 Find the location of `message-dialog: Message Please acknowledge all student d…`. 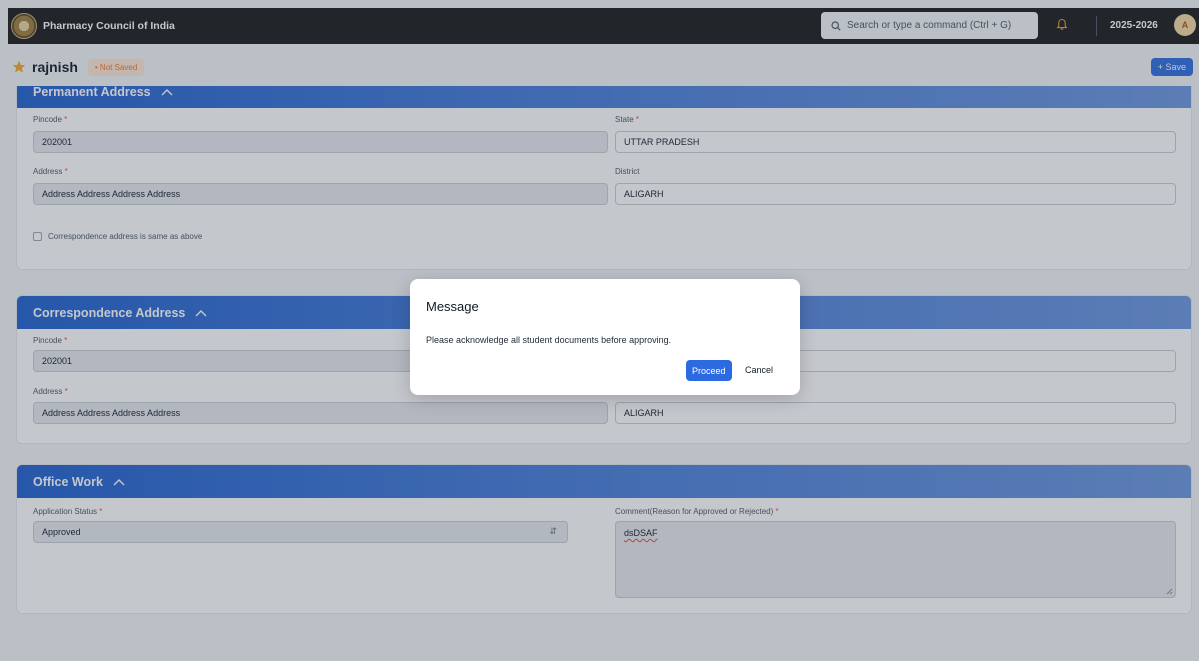

message-dialog: Message Please acknowledge all student d… is located at coordinates (605, 337).